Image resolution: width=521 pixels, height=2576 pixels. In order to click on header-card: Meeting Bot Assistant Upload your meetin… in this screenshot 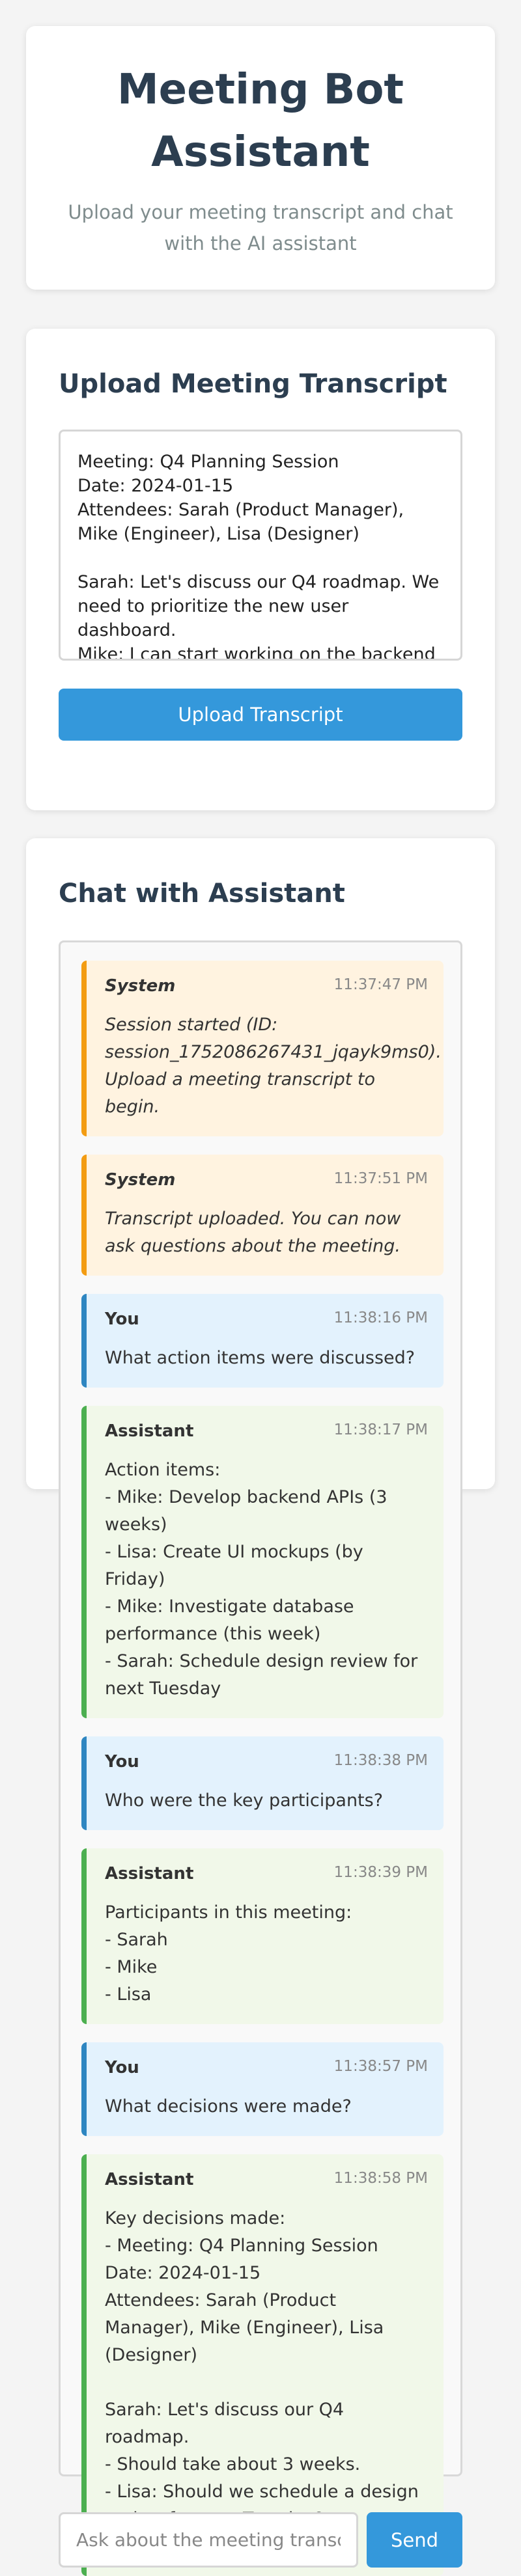, I will do `click(260, 158)`.